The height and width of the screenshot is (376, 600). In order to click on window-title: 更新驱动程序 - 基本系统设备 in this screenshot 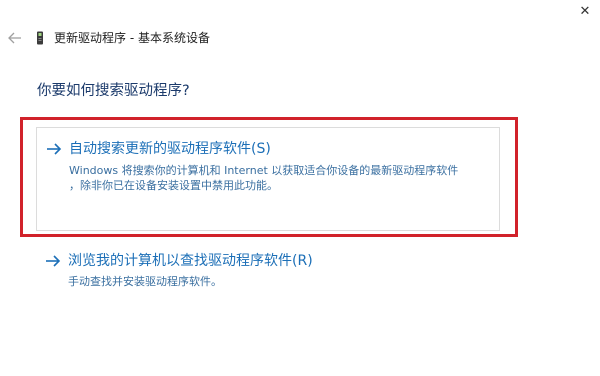, I will do `click(132, 38)`.